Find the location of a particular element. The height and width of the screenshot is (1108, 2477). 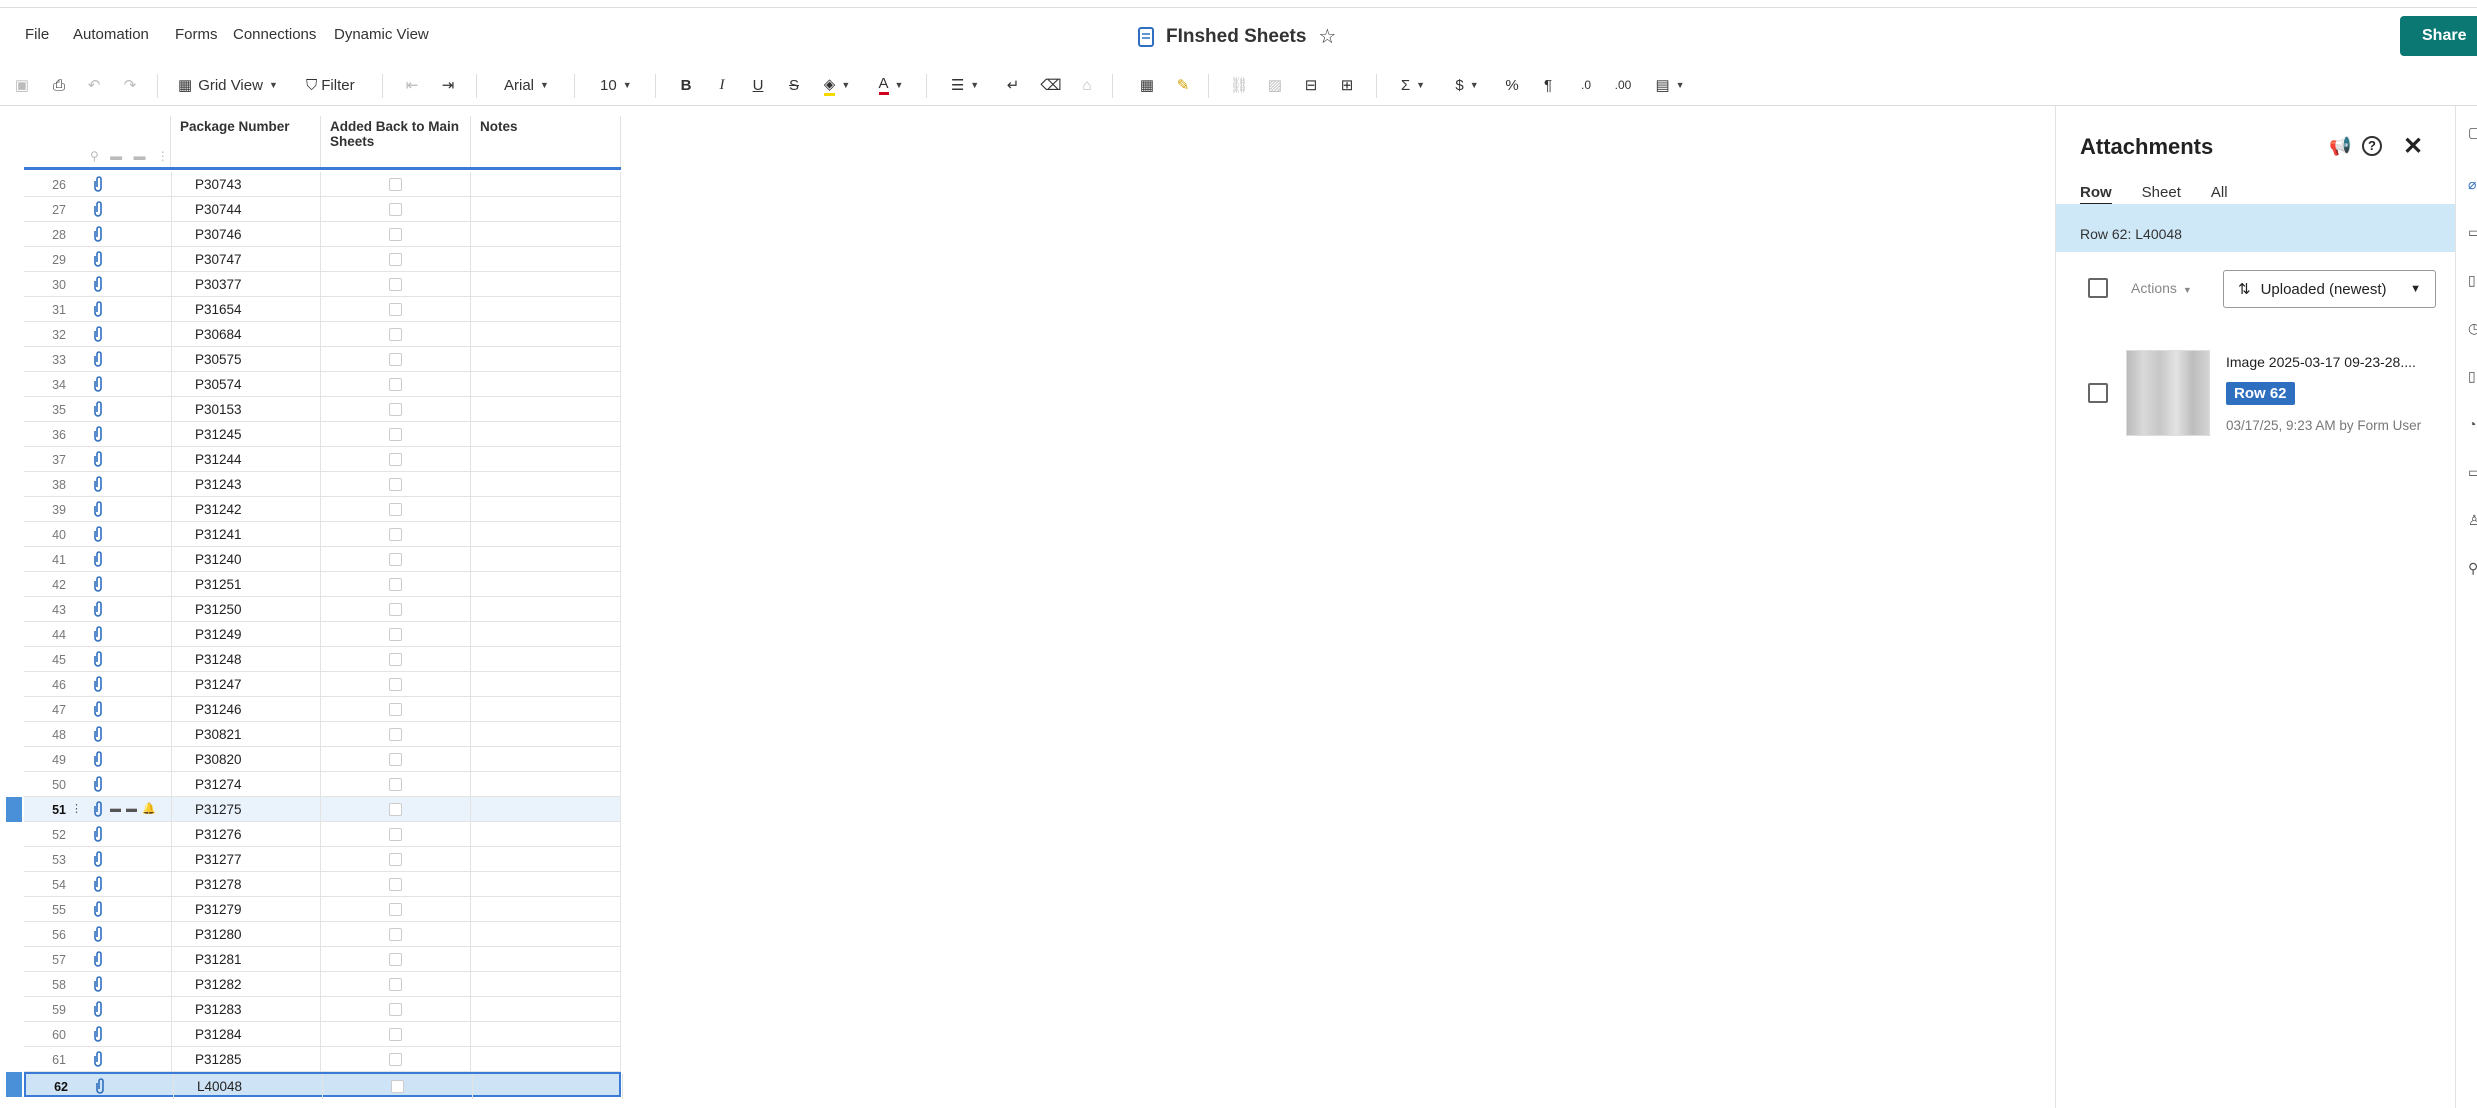

row-number: 37 is located at coordinates (45, 460).